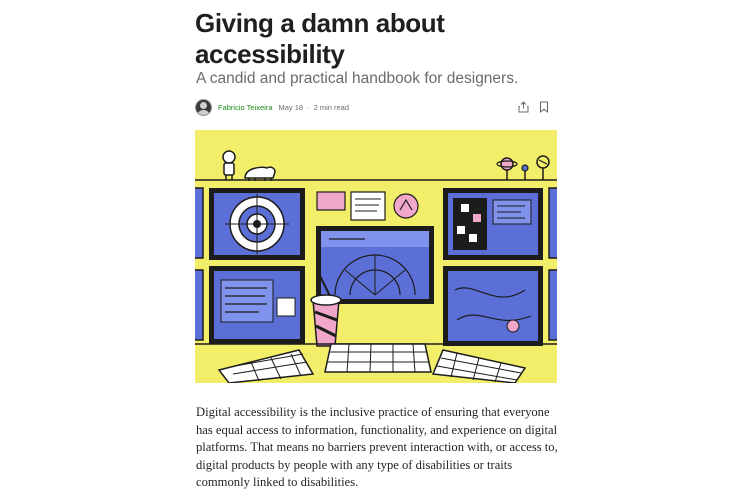  Describe the element at coordinates (257, 224) in the screenshot. I see `monitor-target` at that location.